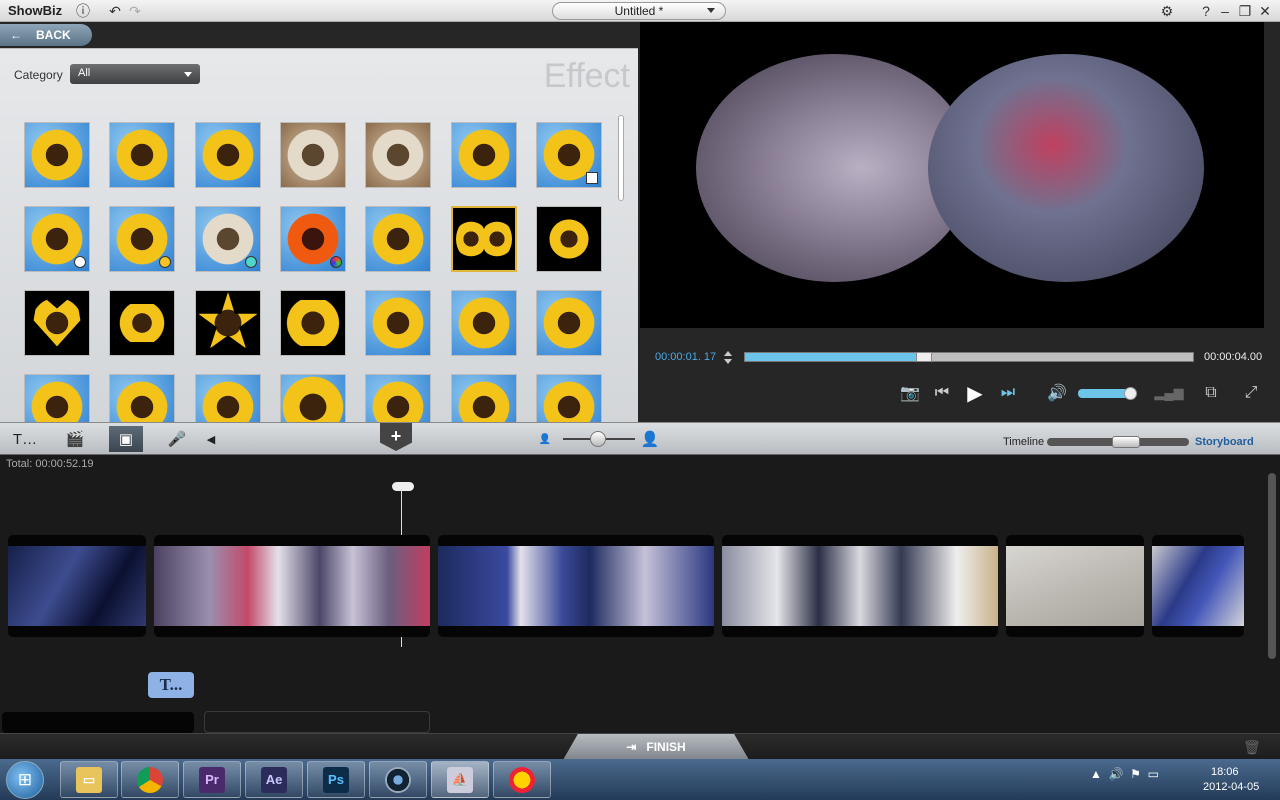 The height and width of the screenshot is (800, 1280). What do you see at coordinates (75, 439) in the screenshot?
I see `transition-tool-icon: 🎬` at bounding box center [75, 439].